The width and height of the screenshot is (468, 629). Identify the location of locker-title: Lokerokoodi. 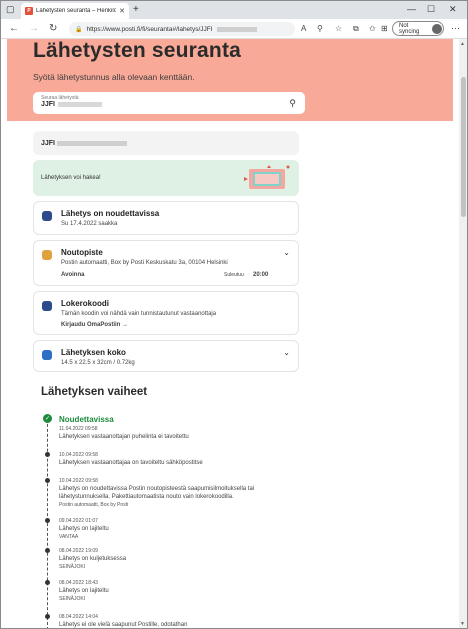
(85, 303).